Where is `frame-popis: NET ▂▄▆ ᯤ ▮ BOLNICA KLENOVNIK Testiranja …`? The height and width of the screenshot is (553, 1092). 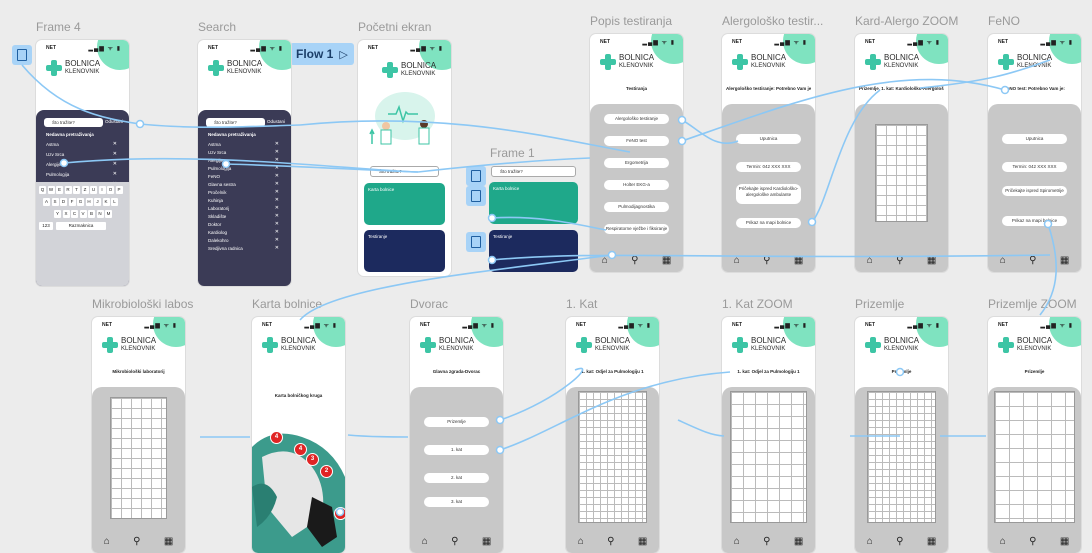
frame-popis: NET ▂▄▆ ᯤ ▮ BOLNICA KLENOVNIK Testiranja … is located at coordinates (636, 153).